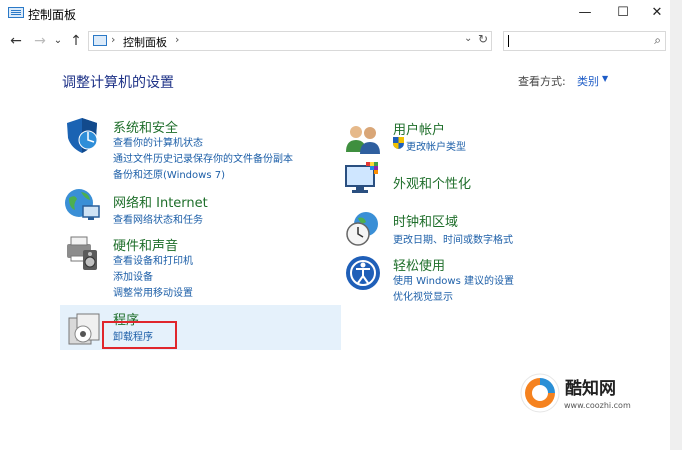  Describe the element at coordinates (542, 81) in the screenshot. I see `view-by-label: 查看方式:` at that location.